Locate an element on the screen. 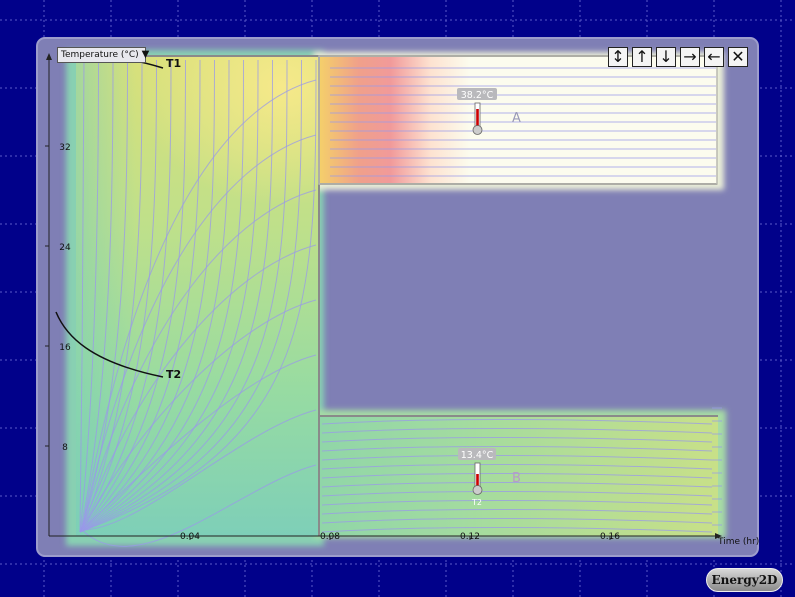  move-up-button: ↑ is located at coordinates (642, 57).